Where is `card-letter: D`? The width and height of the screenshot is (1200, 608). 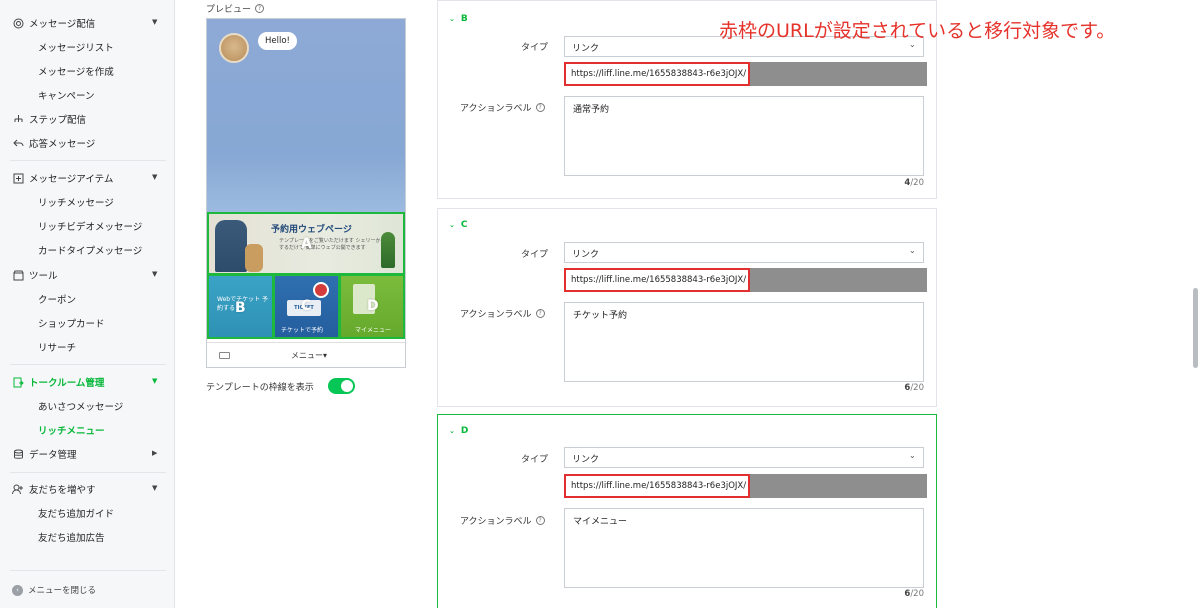
card-letter: D is located at coordinates (464, 431).